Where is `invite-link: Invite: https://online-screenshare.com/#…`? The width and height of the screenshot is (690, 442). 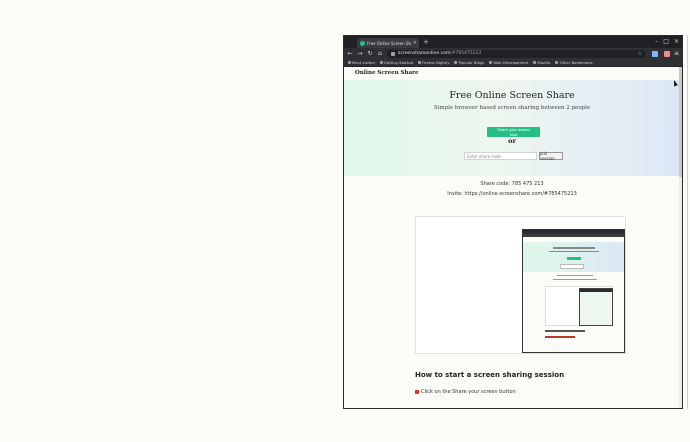
invite-link: Invite: https://online-screenshare.com/#… is located at coordinates (512, 194).